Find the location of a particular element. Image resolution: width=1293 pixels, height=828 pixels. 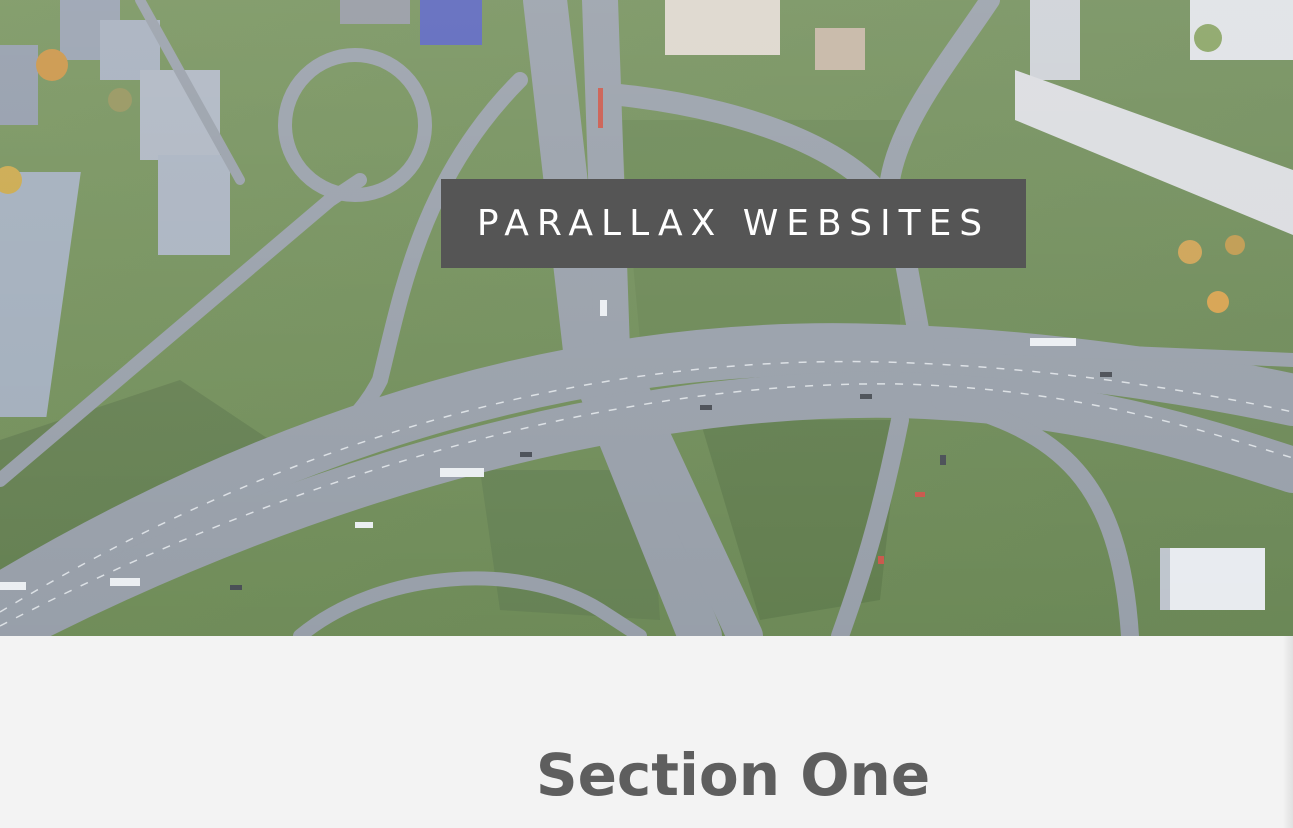

hero-title-banner: PARALLAX WEBSITES is located at coordinates (733, 223).